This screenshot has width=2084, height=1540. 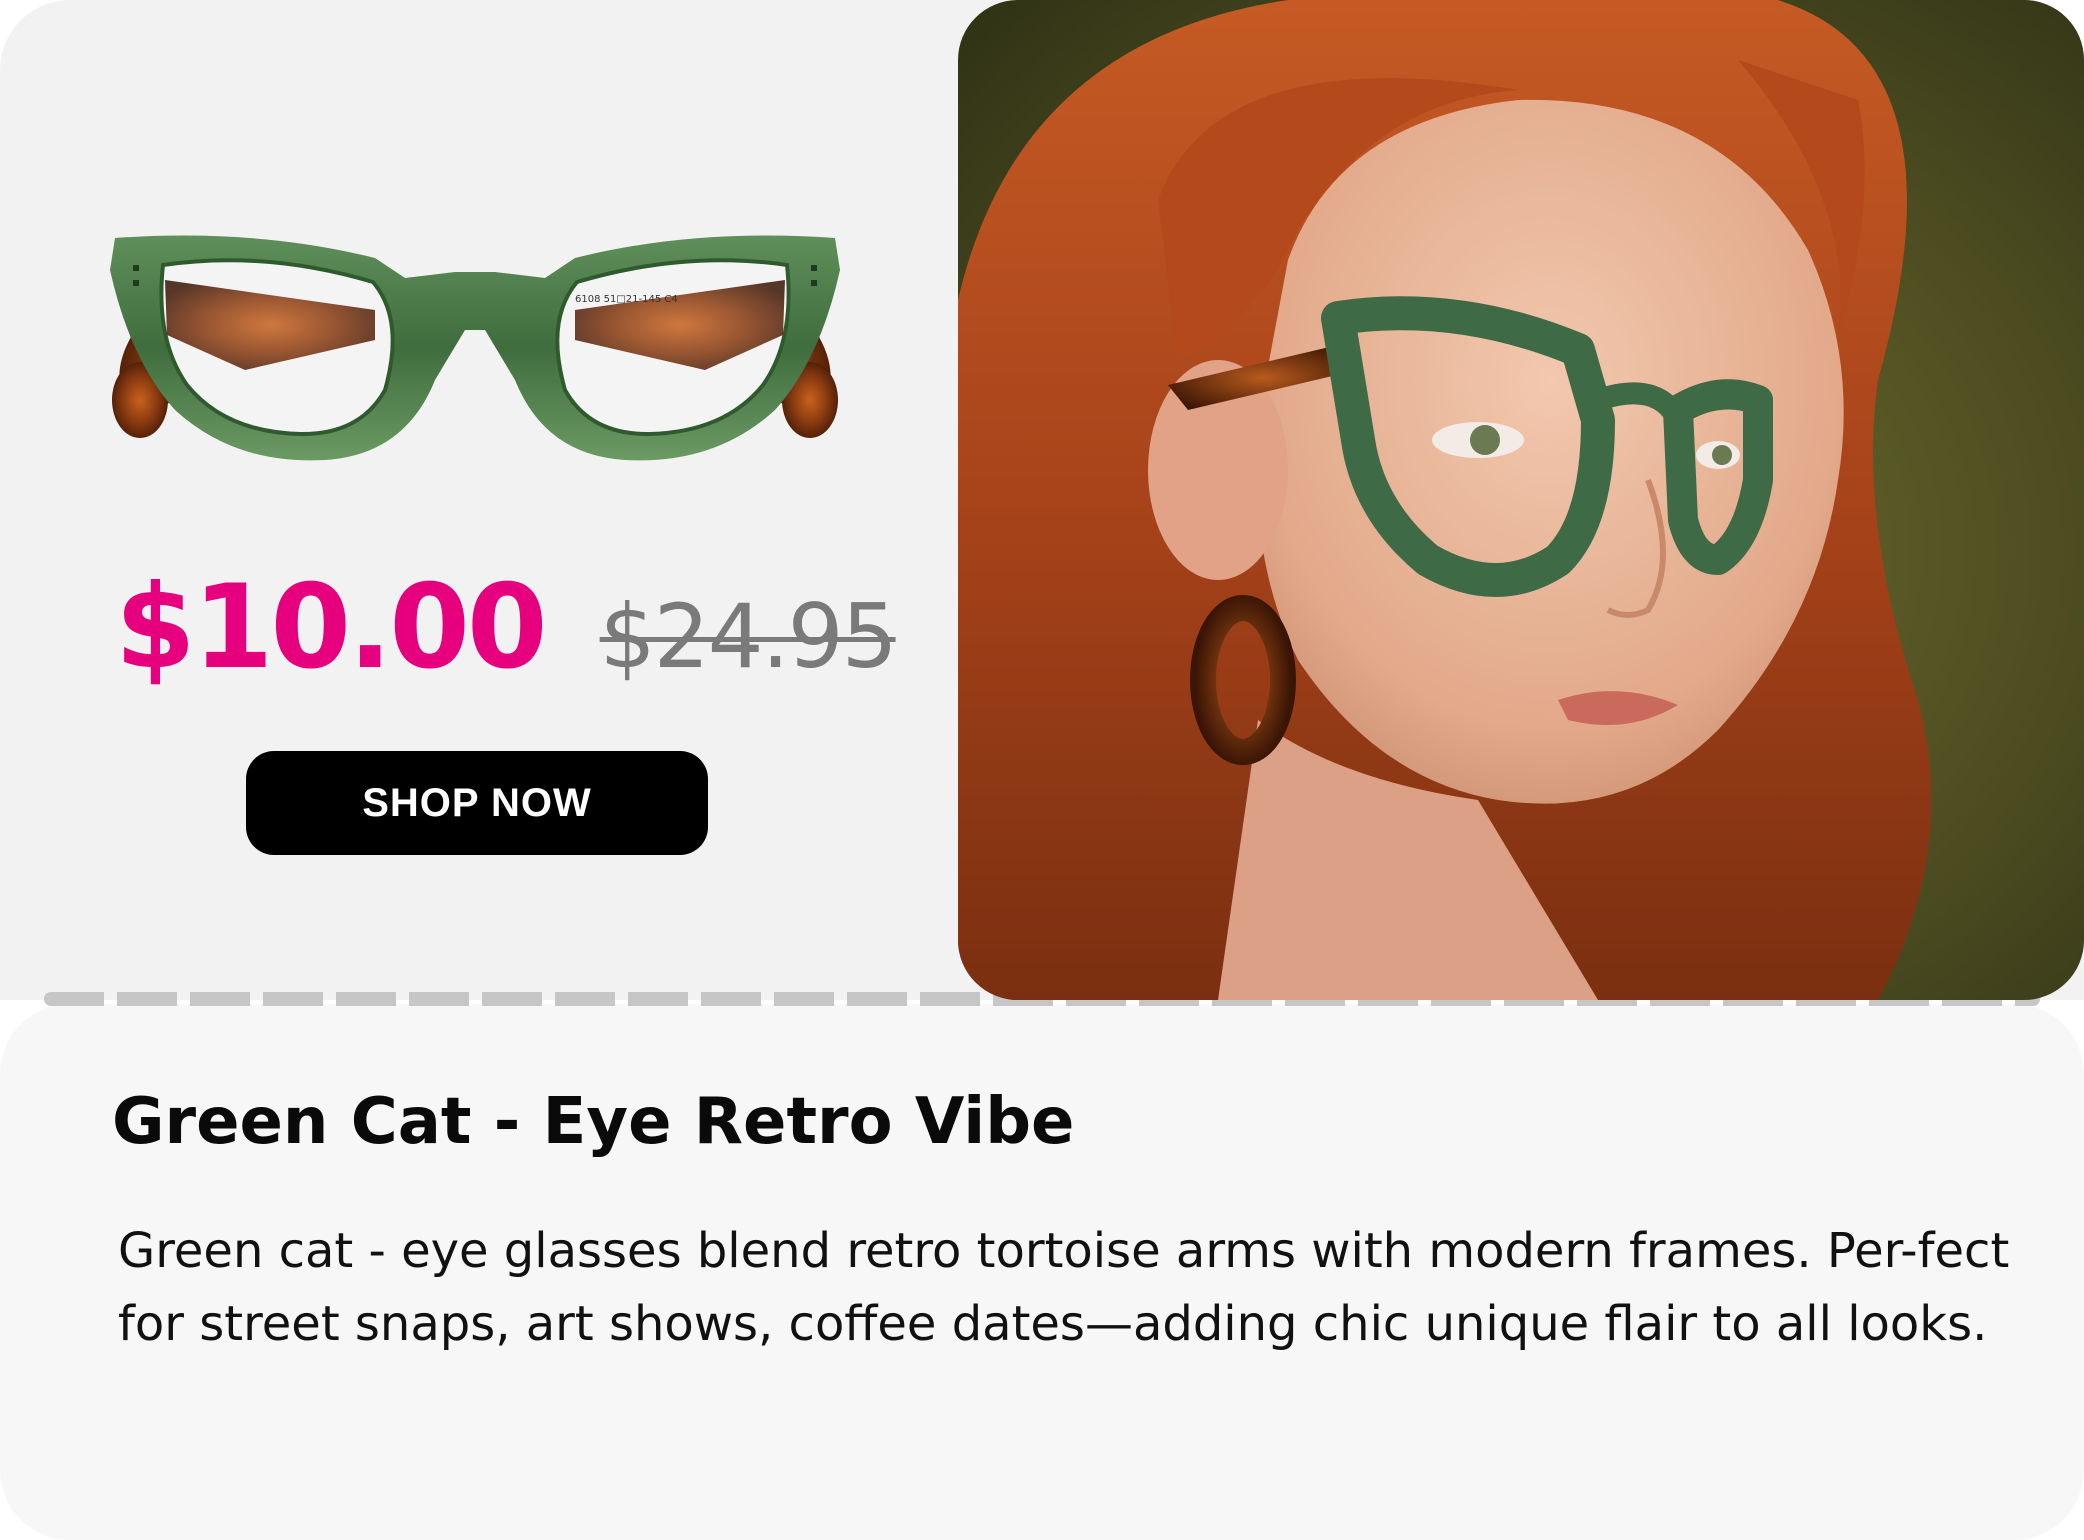 What do you see at coordinates (626, 299) in the screenshot?
I see `frame-imprint-text: 6108 51□21-145 C4` at bounding box center [626, 299].